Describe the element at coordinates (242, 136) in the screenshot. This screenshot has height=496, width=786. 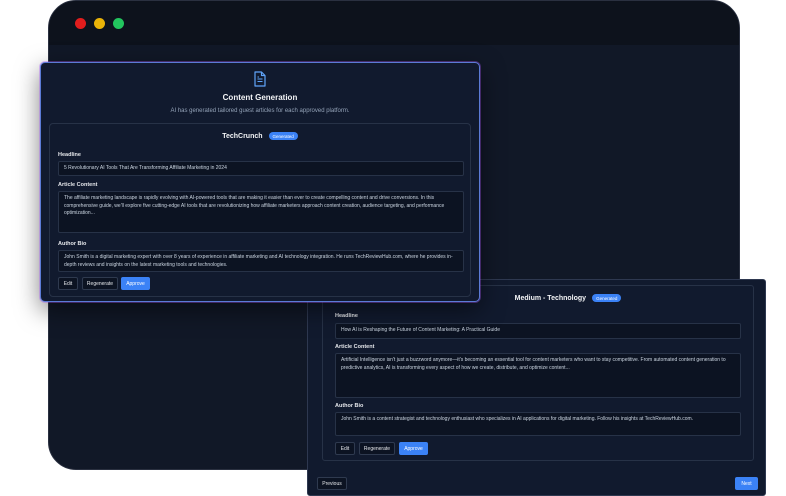
I see `platform-name: TechCrunch` at that location.